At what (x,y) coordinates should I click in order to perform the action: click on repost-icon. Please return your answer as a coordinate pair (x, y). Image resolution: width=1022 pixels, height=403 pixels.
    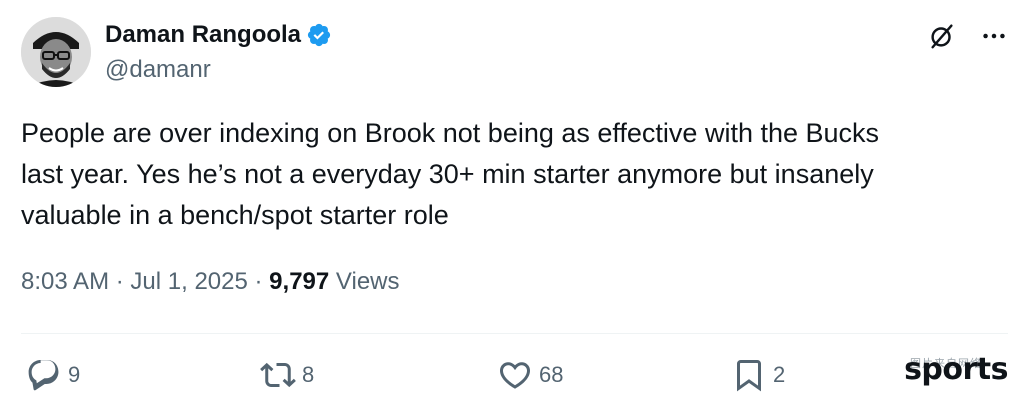
    Looking at the image, I should click on (278, 375).